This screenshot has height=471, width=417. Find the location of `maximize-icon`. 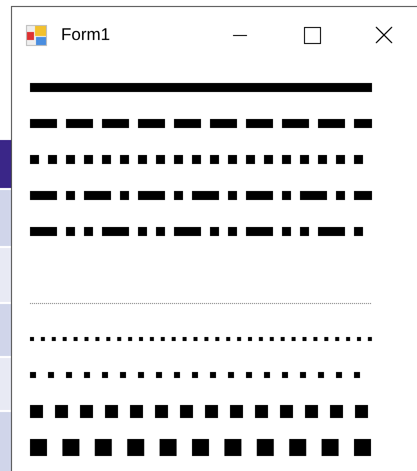

maximize-icon is located at coordinates (312, 35).